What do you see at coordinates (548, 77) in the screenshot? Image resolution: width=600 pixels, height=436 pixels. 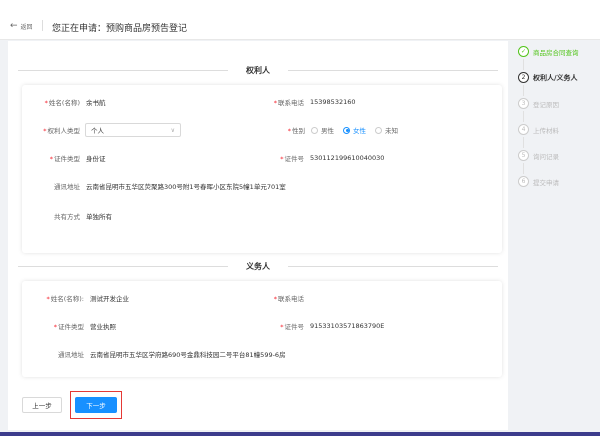 I see `step-parties: 2 权利人/义务人` at bounding box center [548, 77].